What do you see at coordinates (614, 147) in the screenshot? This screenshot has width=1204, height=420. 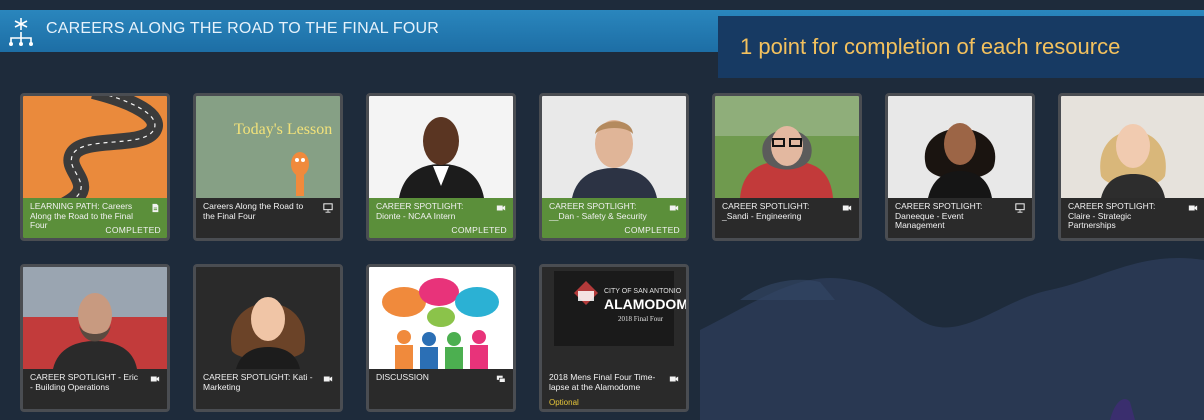 I see `thumbnail-portrait-dan` at bounding box center [614, 147].